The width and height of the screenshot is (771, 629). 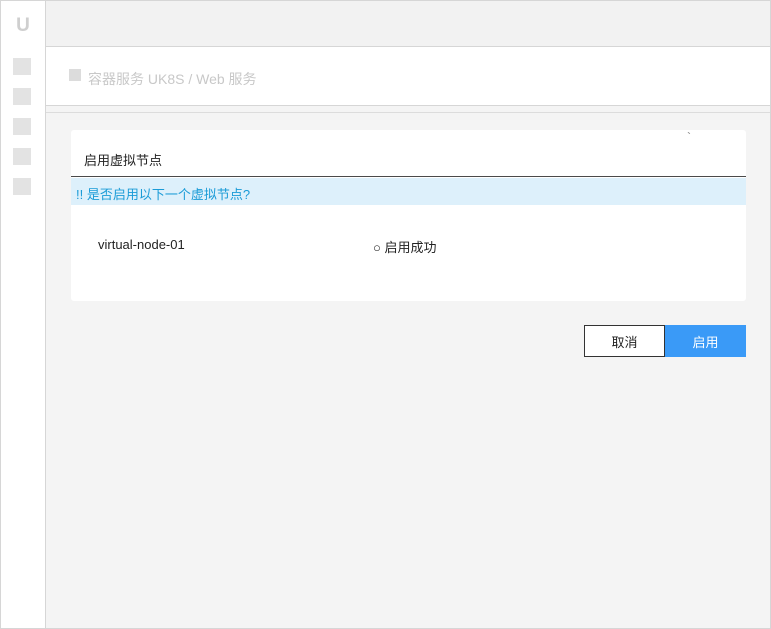 What do you see at coordinates (405, 247) in the screenshot?
I see `node-status: ○ 启用成功` at bounding box center [405, 247].